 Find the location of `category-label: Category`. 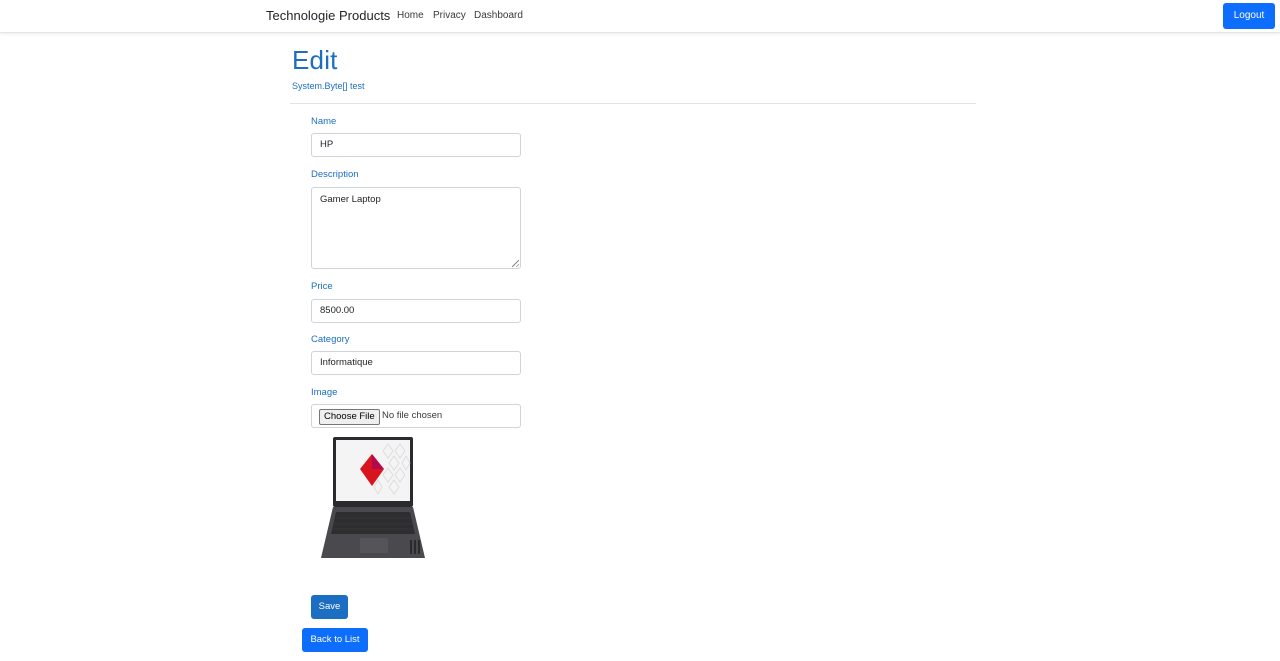

category-label: Category is located at coordinates (330, 339).